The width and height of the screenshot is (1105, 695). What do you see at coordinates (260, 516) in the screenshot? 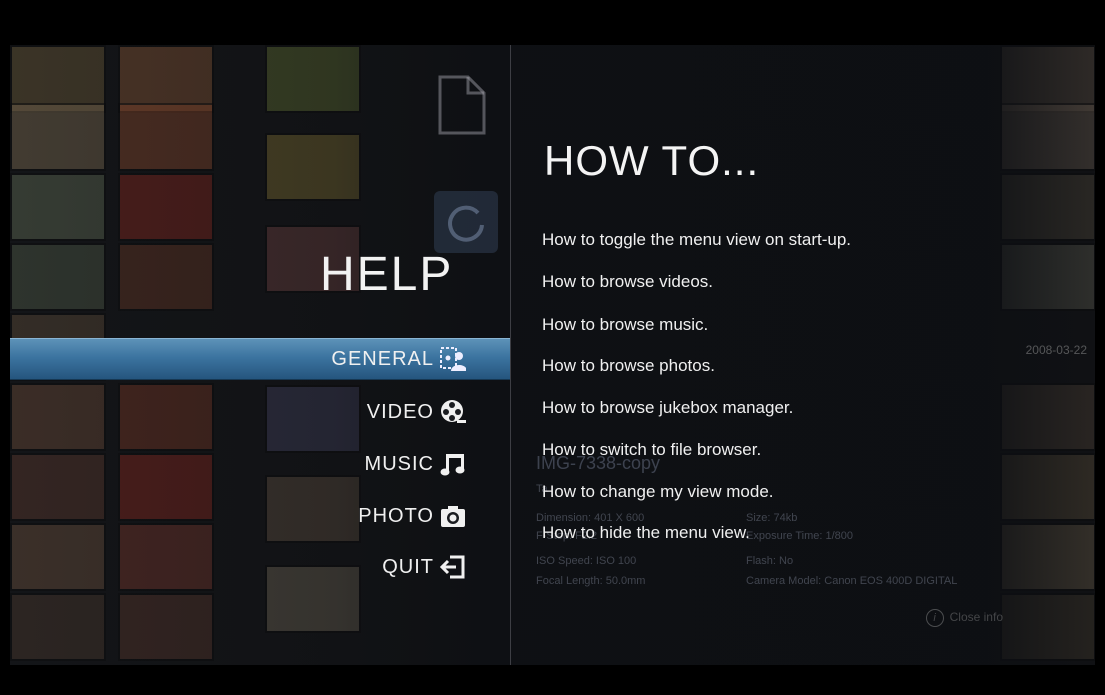
I see `menu-item-photo: PHOTO` at bounding box center [260, 516].